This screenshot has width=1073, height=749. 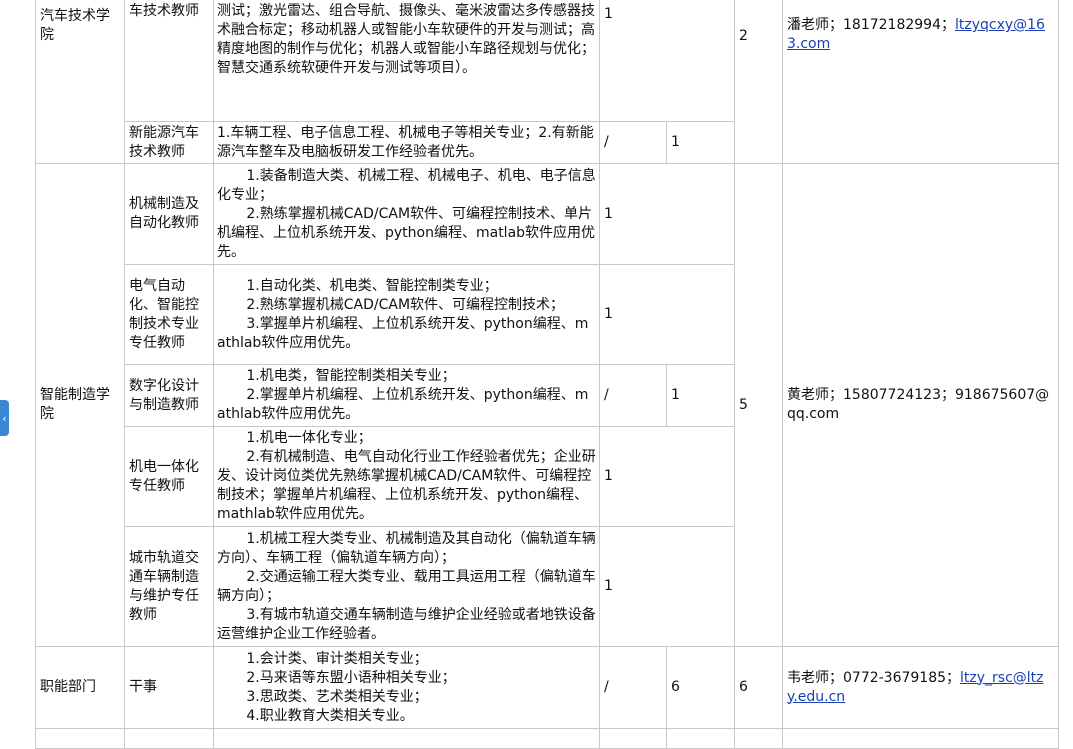 I want to click on side-collapse-handle: ‹, so click(x=4, y=418).